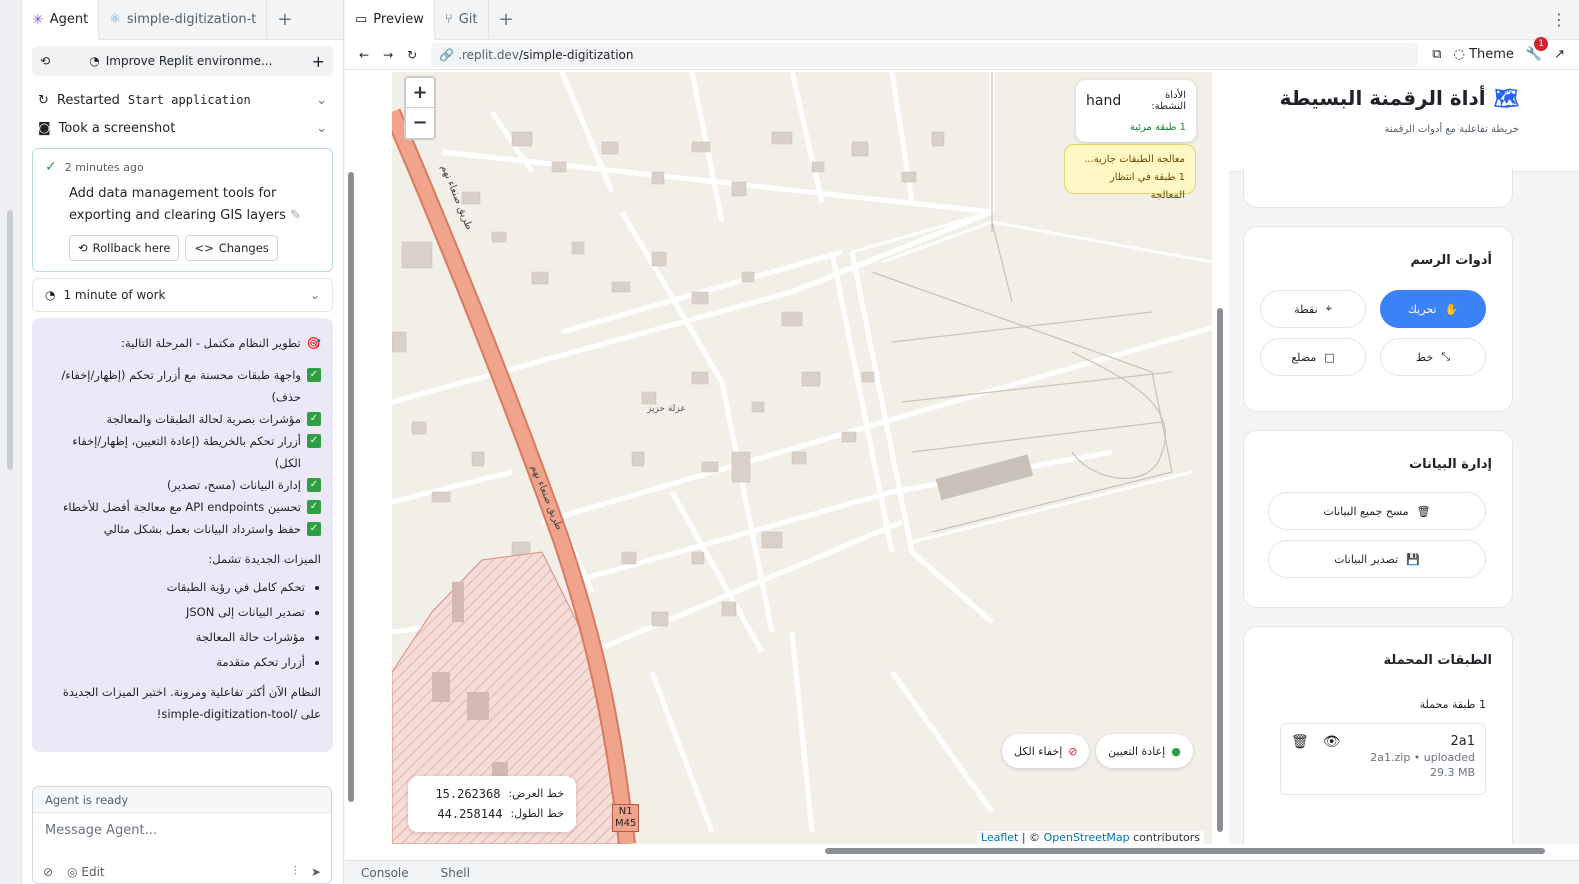 Image resolution: width=1579 pixels, height=884 pixels. Describe the element at coordinates (182, 485) in the screenshot. I see `check-item: ✓ إدارة البيانات (مسح، تصدير)` at that location.